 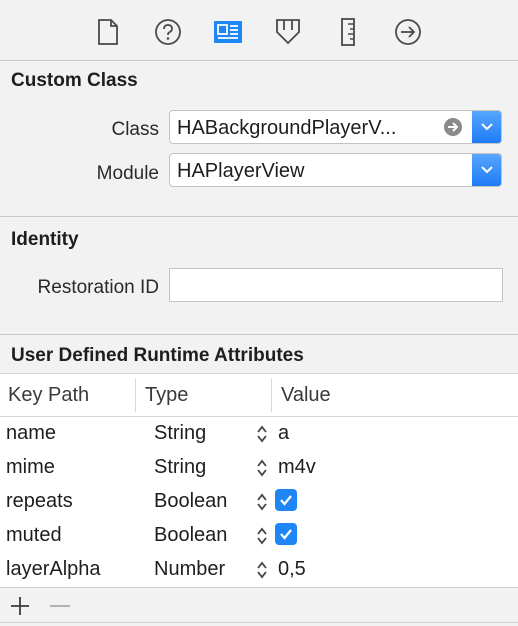 What do you see at coordinates (240, 171) in the screenshot?
I see `module-value: HAPlayerView` at bounding box center [240, 171].